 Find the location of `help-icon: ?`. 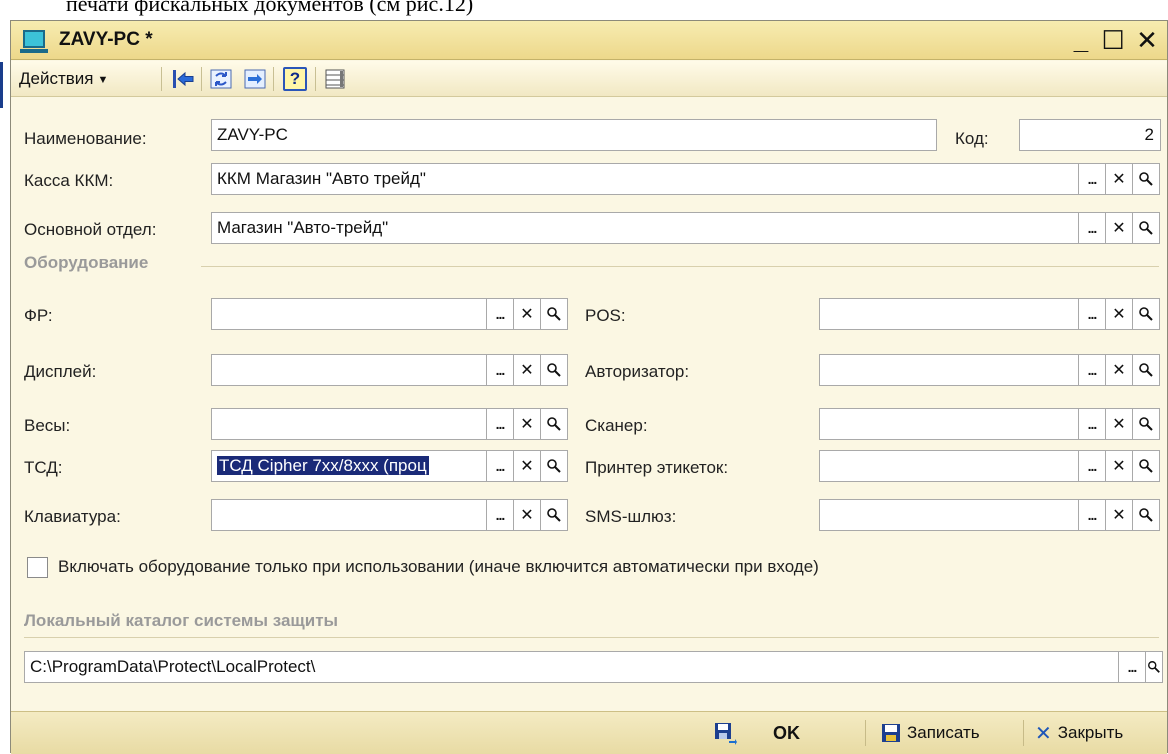

help-icon: ? is located at coordinates (295, 79).